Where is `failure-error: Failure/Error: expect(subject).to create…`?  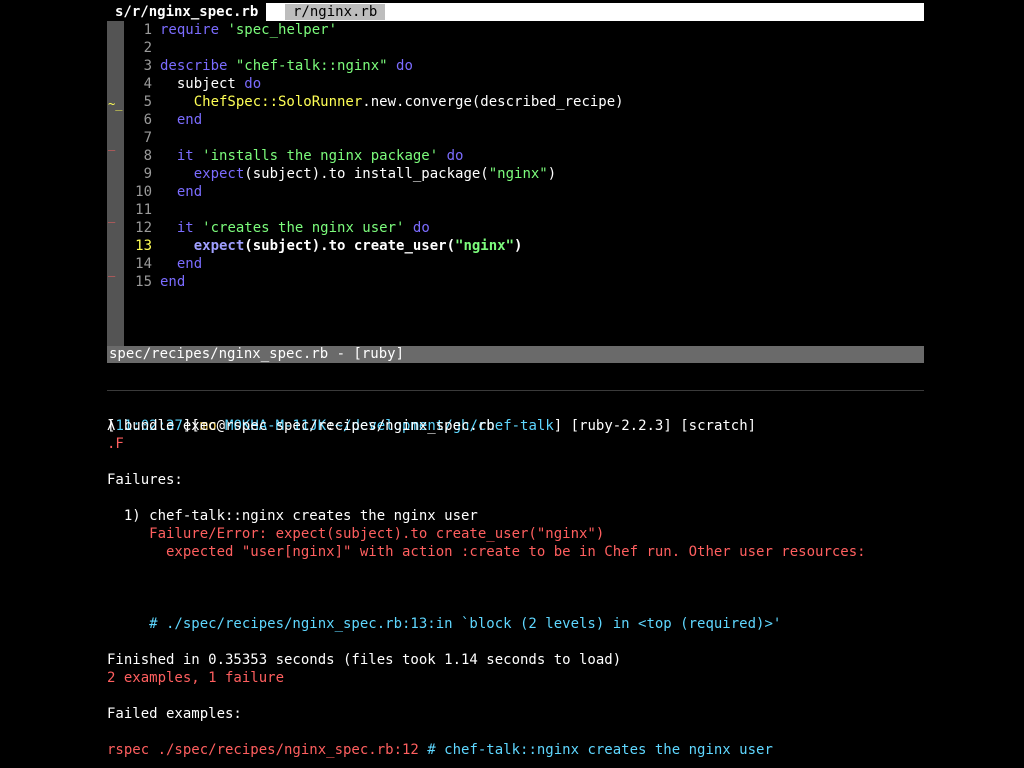 failure-error: Failure/Error: expect(subject).to create… is located at coordinates (356, 534).